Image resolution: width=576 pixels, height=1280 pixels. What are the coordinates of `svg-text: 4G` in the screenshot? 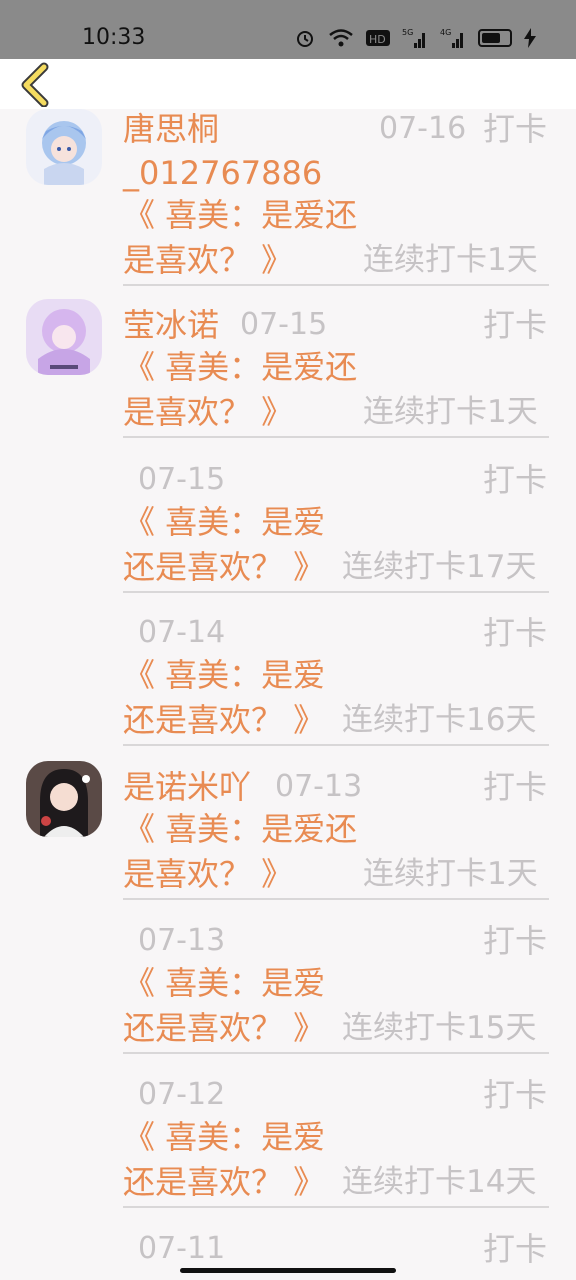 It's located at (445, 32).